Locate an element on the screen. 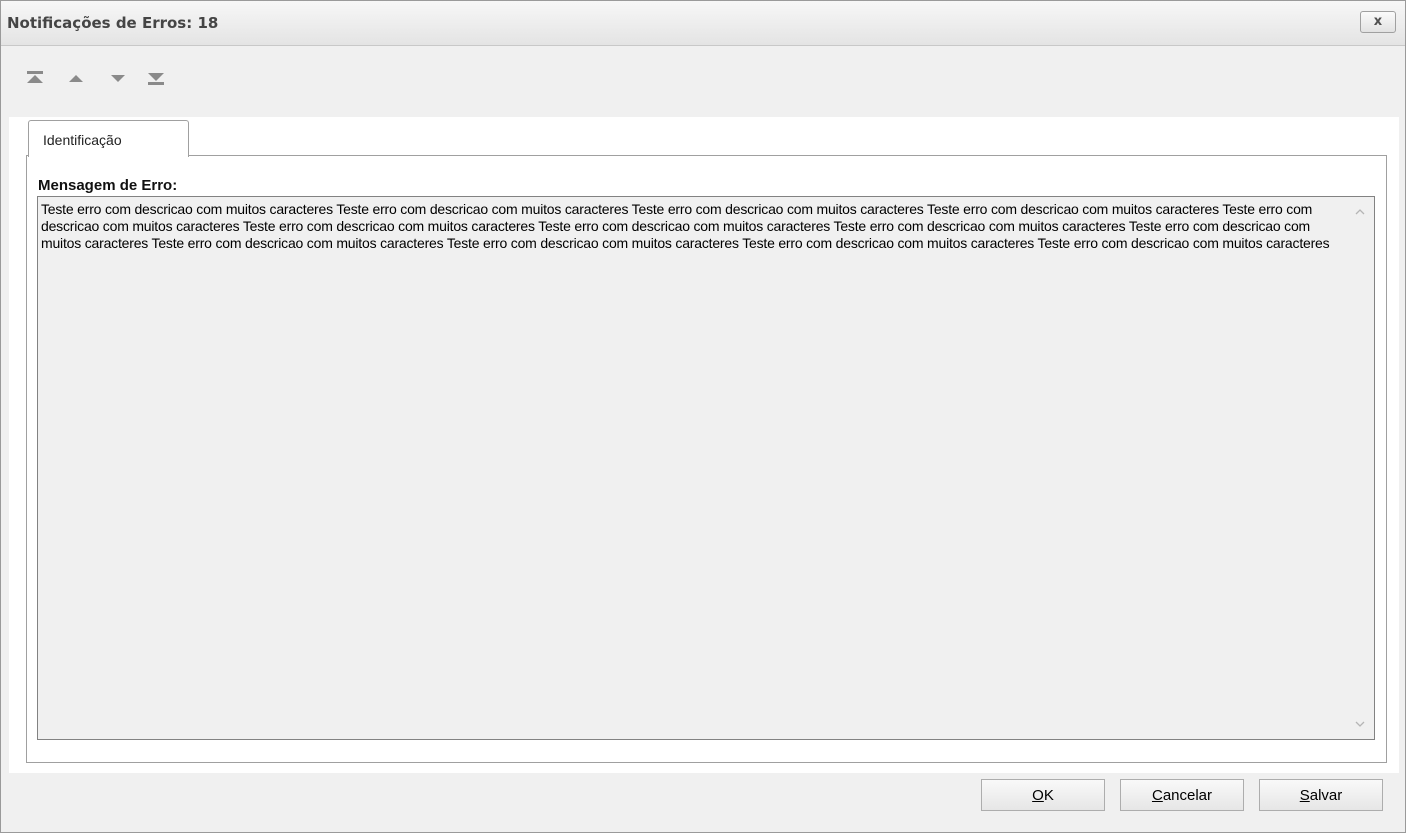  error-message-label: Mensagem de Erro: is located at coordinates (108, 185).